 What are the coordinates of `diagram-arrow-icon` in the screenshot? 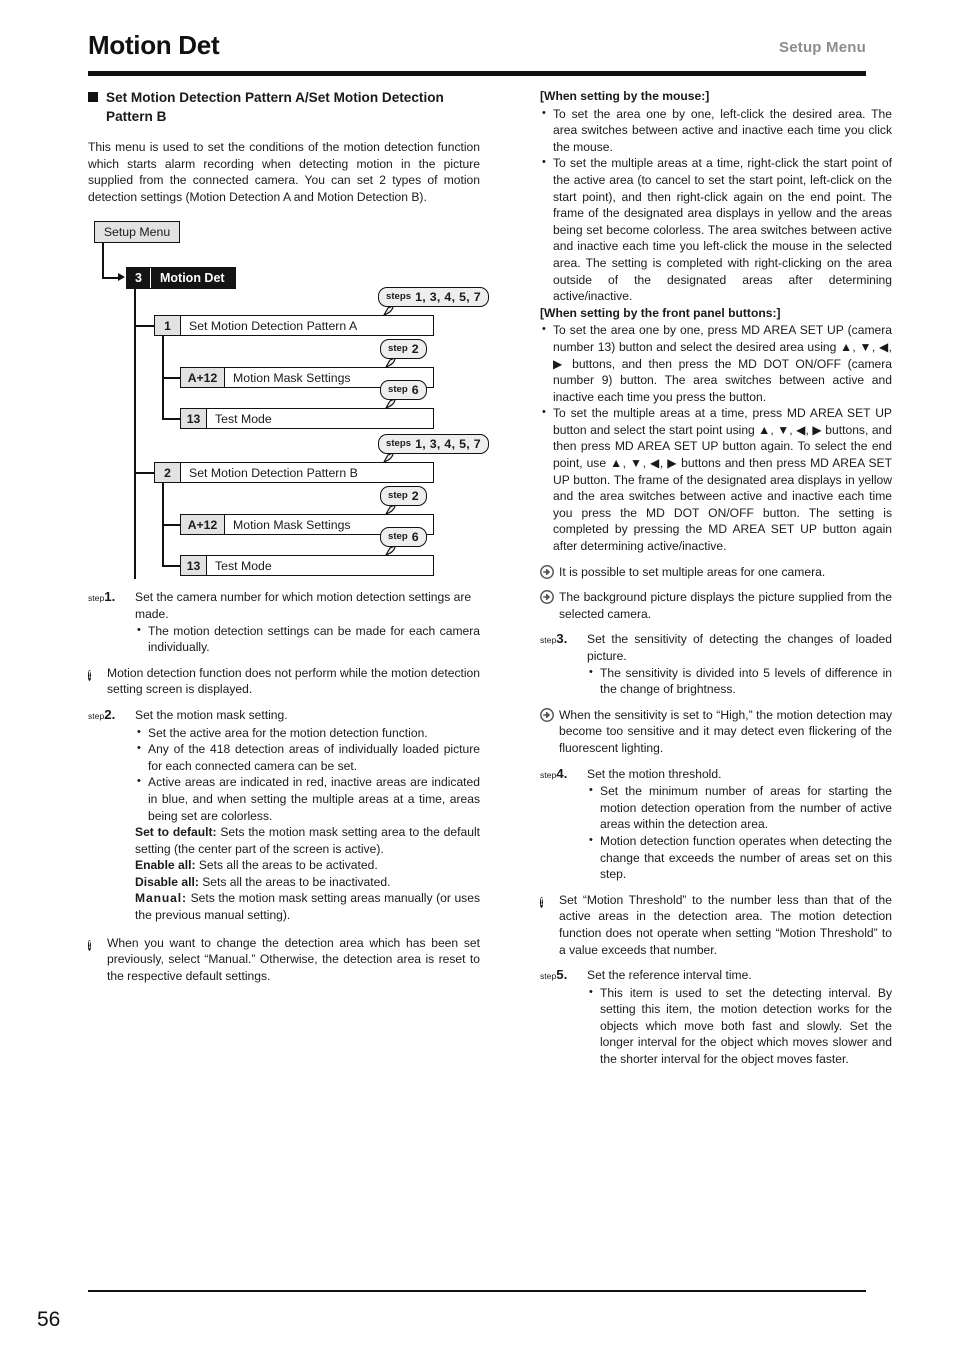 It's located at (121, 277).